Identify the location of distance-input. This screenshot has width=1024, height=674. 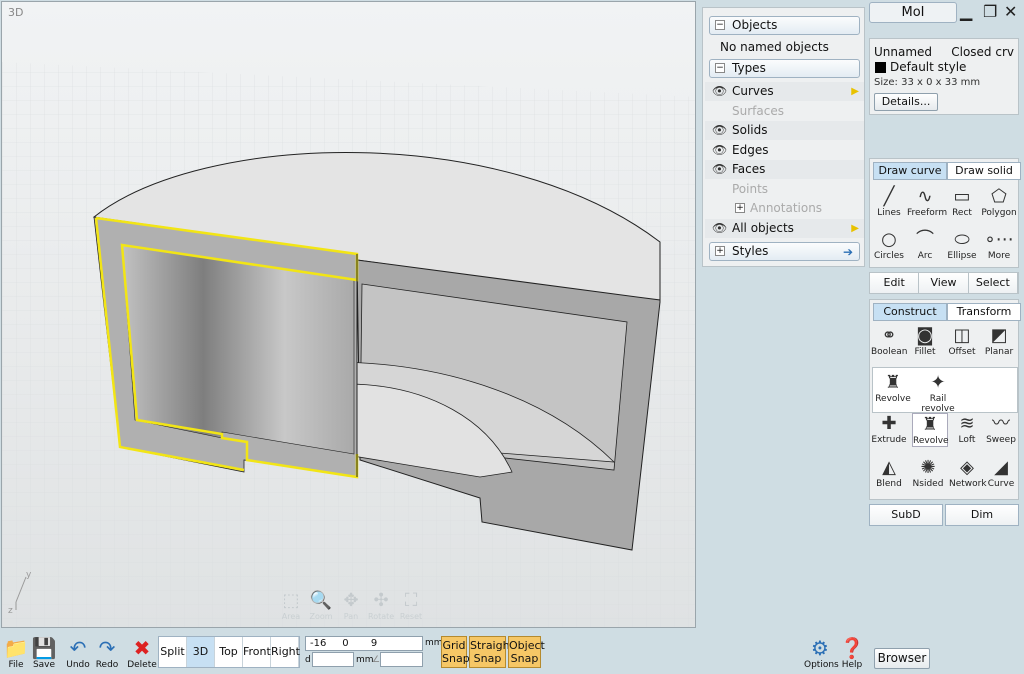
(333, 659).